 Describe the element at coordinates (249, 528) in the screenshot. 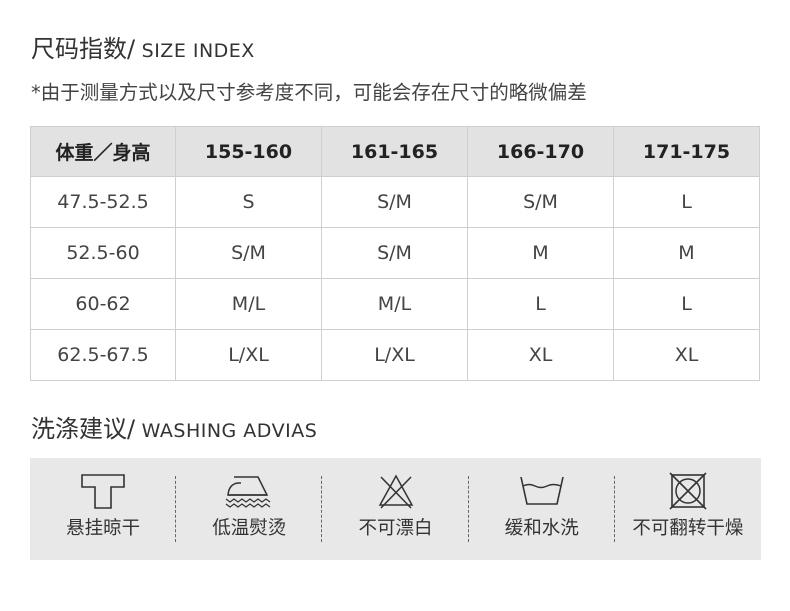

I see `wash-item-label: 低温熨烫` at that location.